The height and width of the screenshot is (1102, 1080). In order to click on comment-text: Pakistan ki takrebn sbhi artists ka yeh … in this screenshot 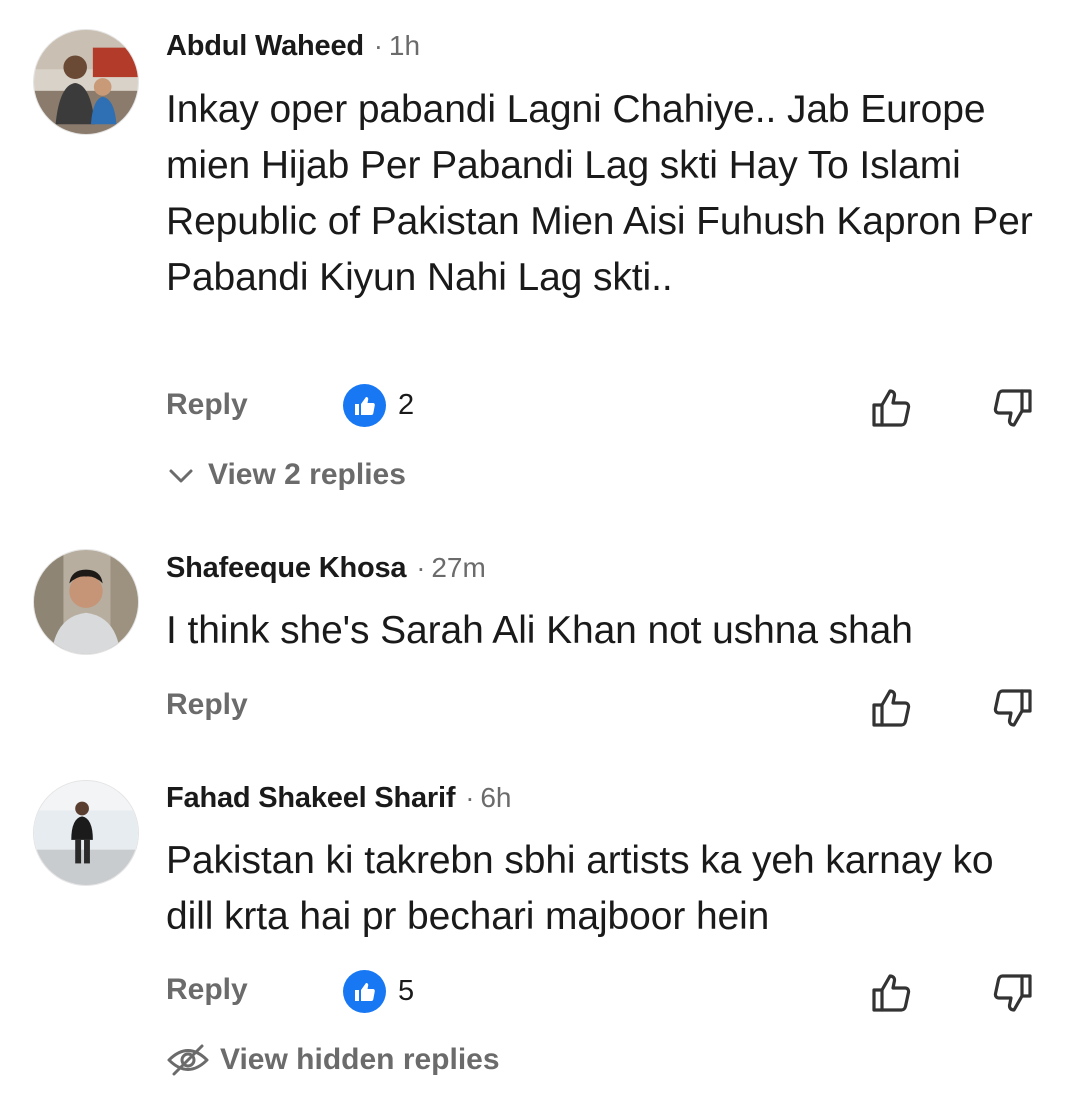, I will do `click(580, 888)`.